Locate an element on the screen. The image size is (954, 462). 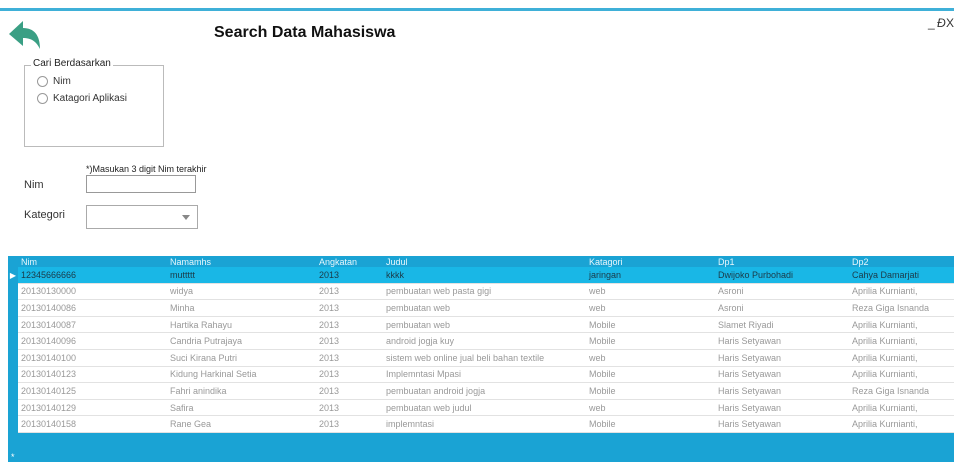
cell-judul: pembuatan android jogja is located at coordinates (484, 391).